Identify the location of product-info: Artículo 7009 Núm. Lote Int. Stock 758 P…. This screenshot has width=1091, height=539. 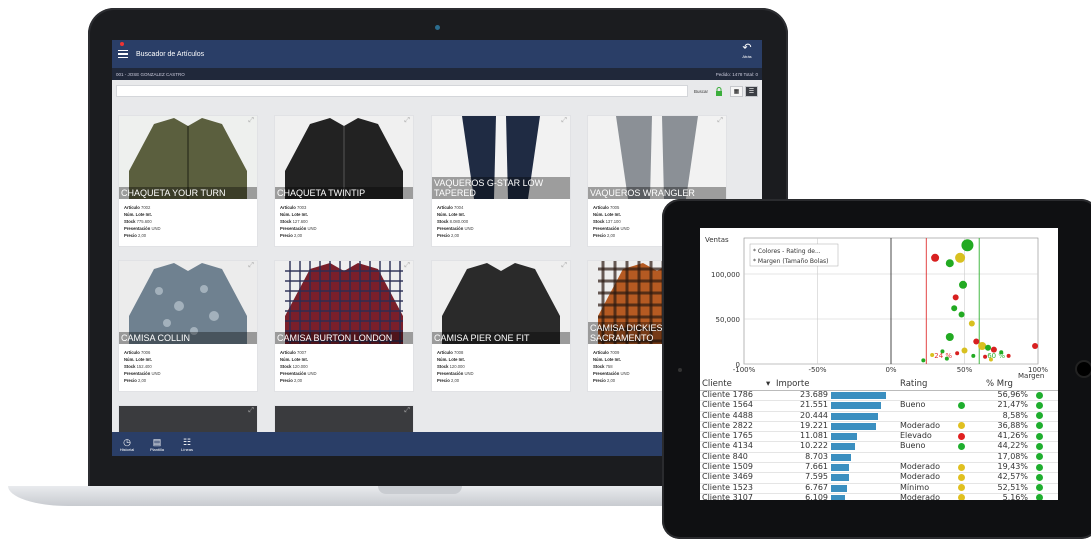
(611, 366).